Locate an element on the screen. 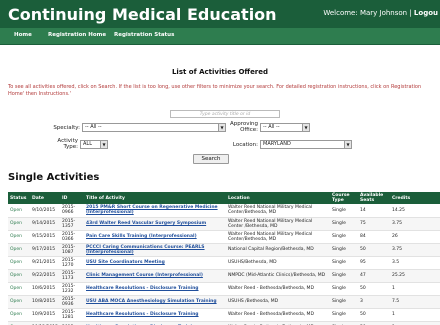 This screenshot has width=440, height=325. approving-office-select: -- All -- ▼ is located at coordinates (285, 127).